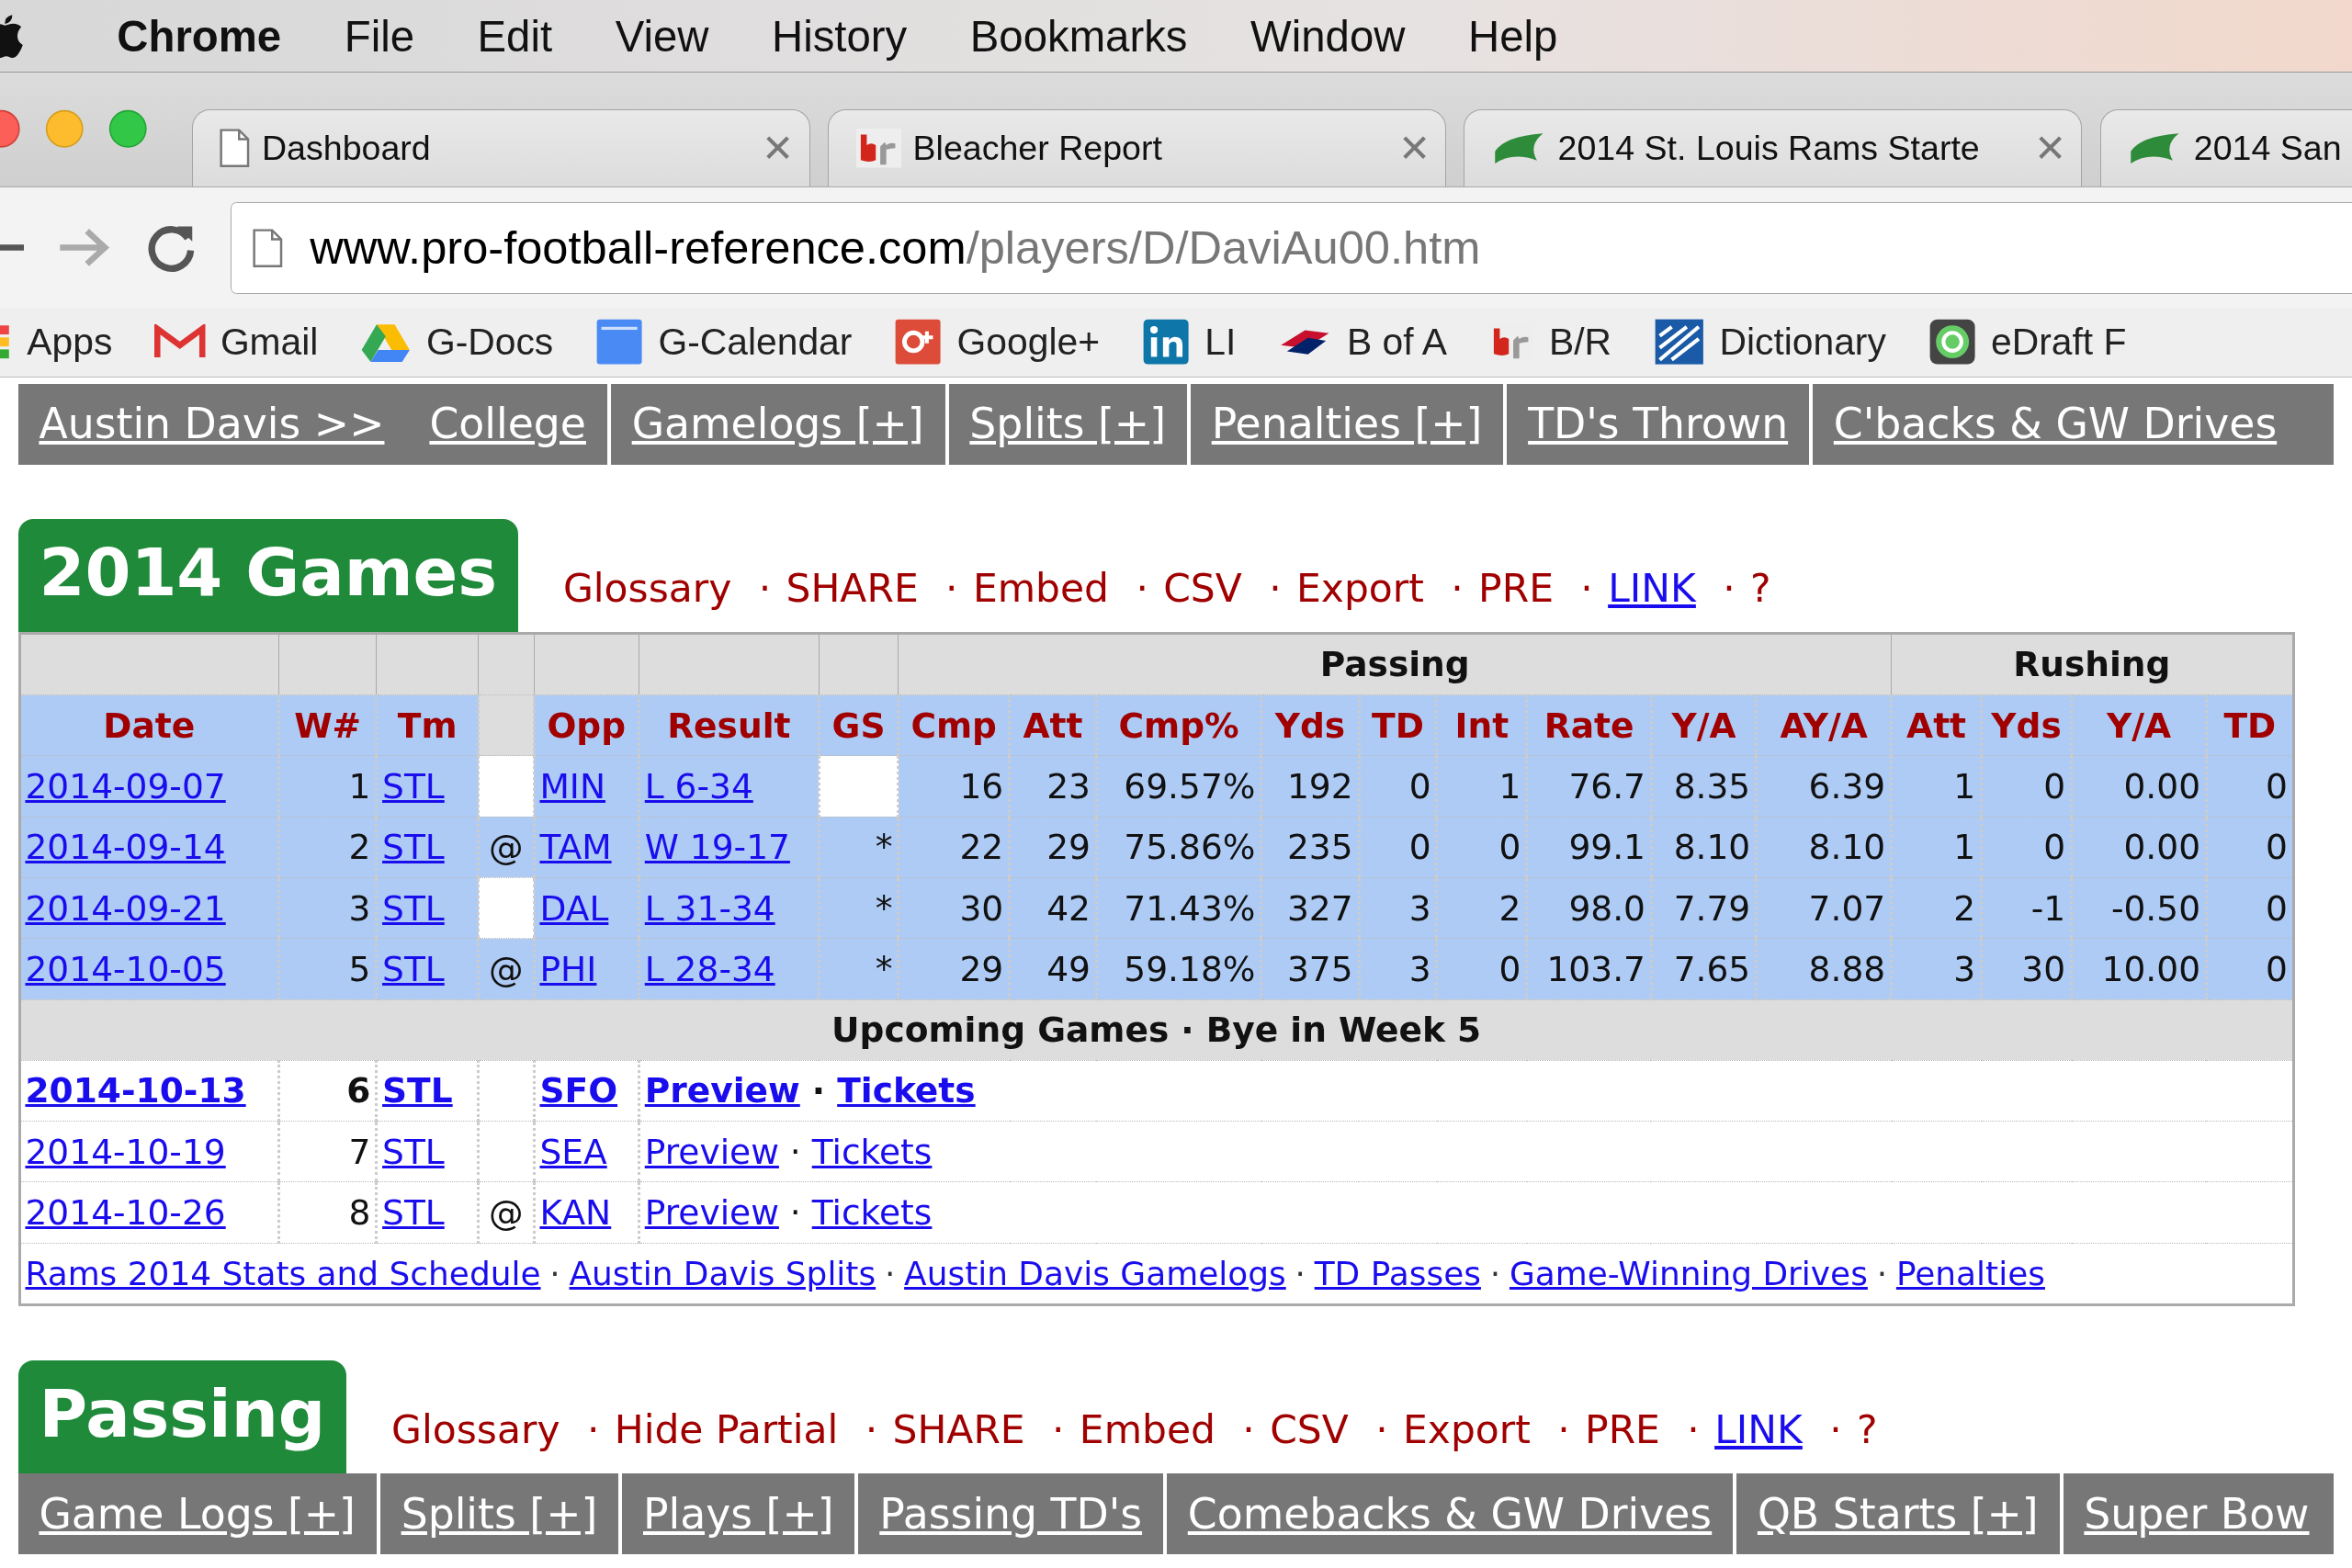 The image size is (2352, 1568). What do you see at coordinates (839, 36) in the screenshot?
I see `menu-item: History` at bounding box center [839, 36].